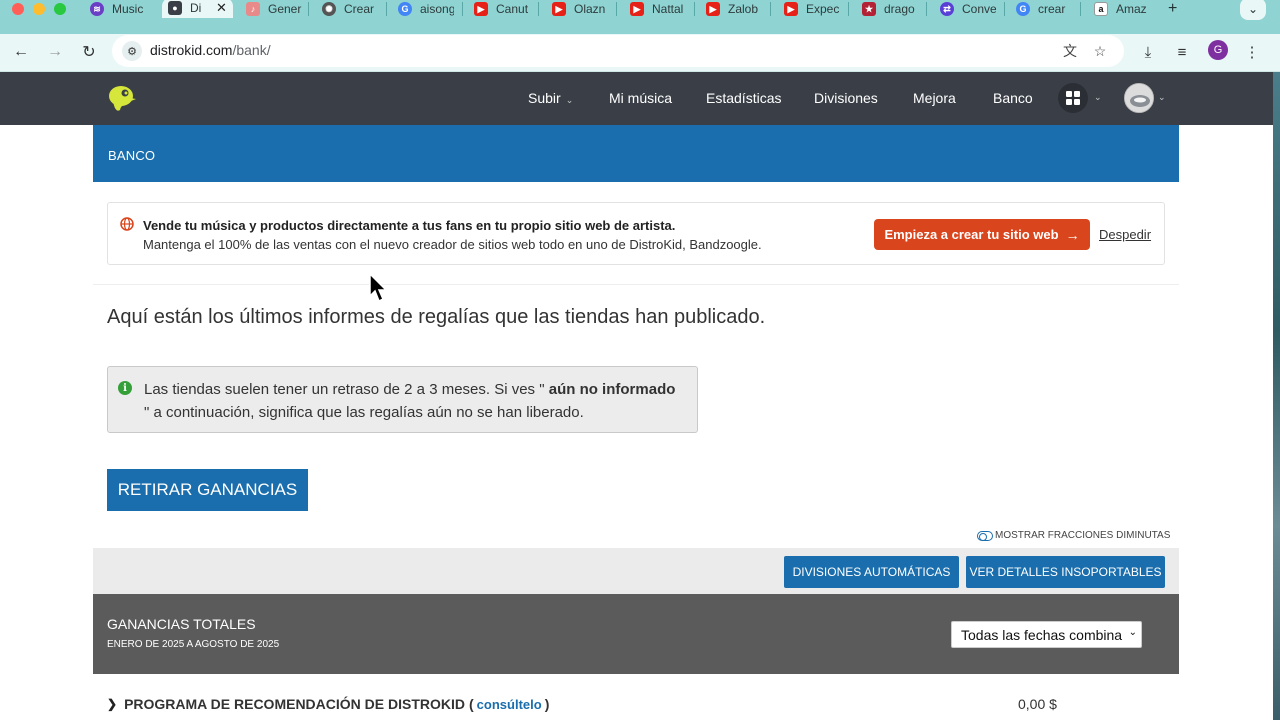 The image size is (1280, 720). Describe the element at coordinates (550, 98) in the screenshot. I see `nav-subir: Subir ⌄` at that location.